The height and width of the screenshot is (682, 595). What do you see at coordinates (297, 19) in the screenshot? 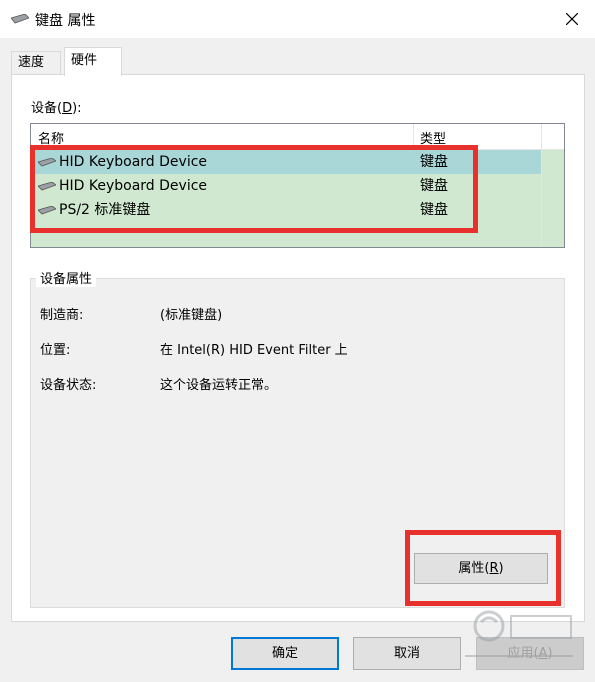
I see `title-bar: 键盘 属性` at bounding box center [297, 19].